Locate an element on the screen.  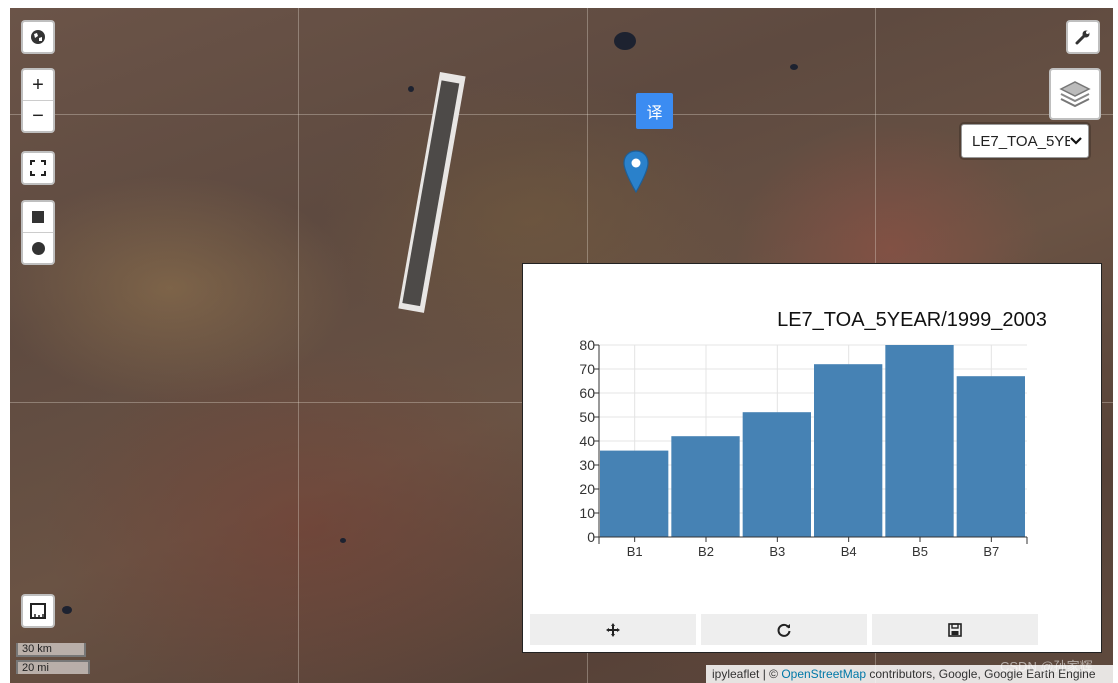
bar-B1 is located at coordinates (634, 493).